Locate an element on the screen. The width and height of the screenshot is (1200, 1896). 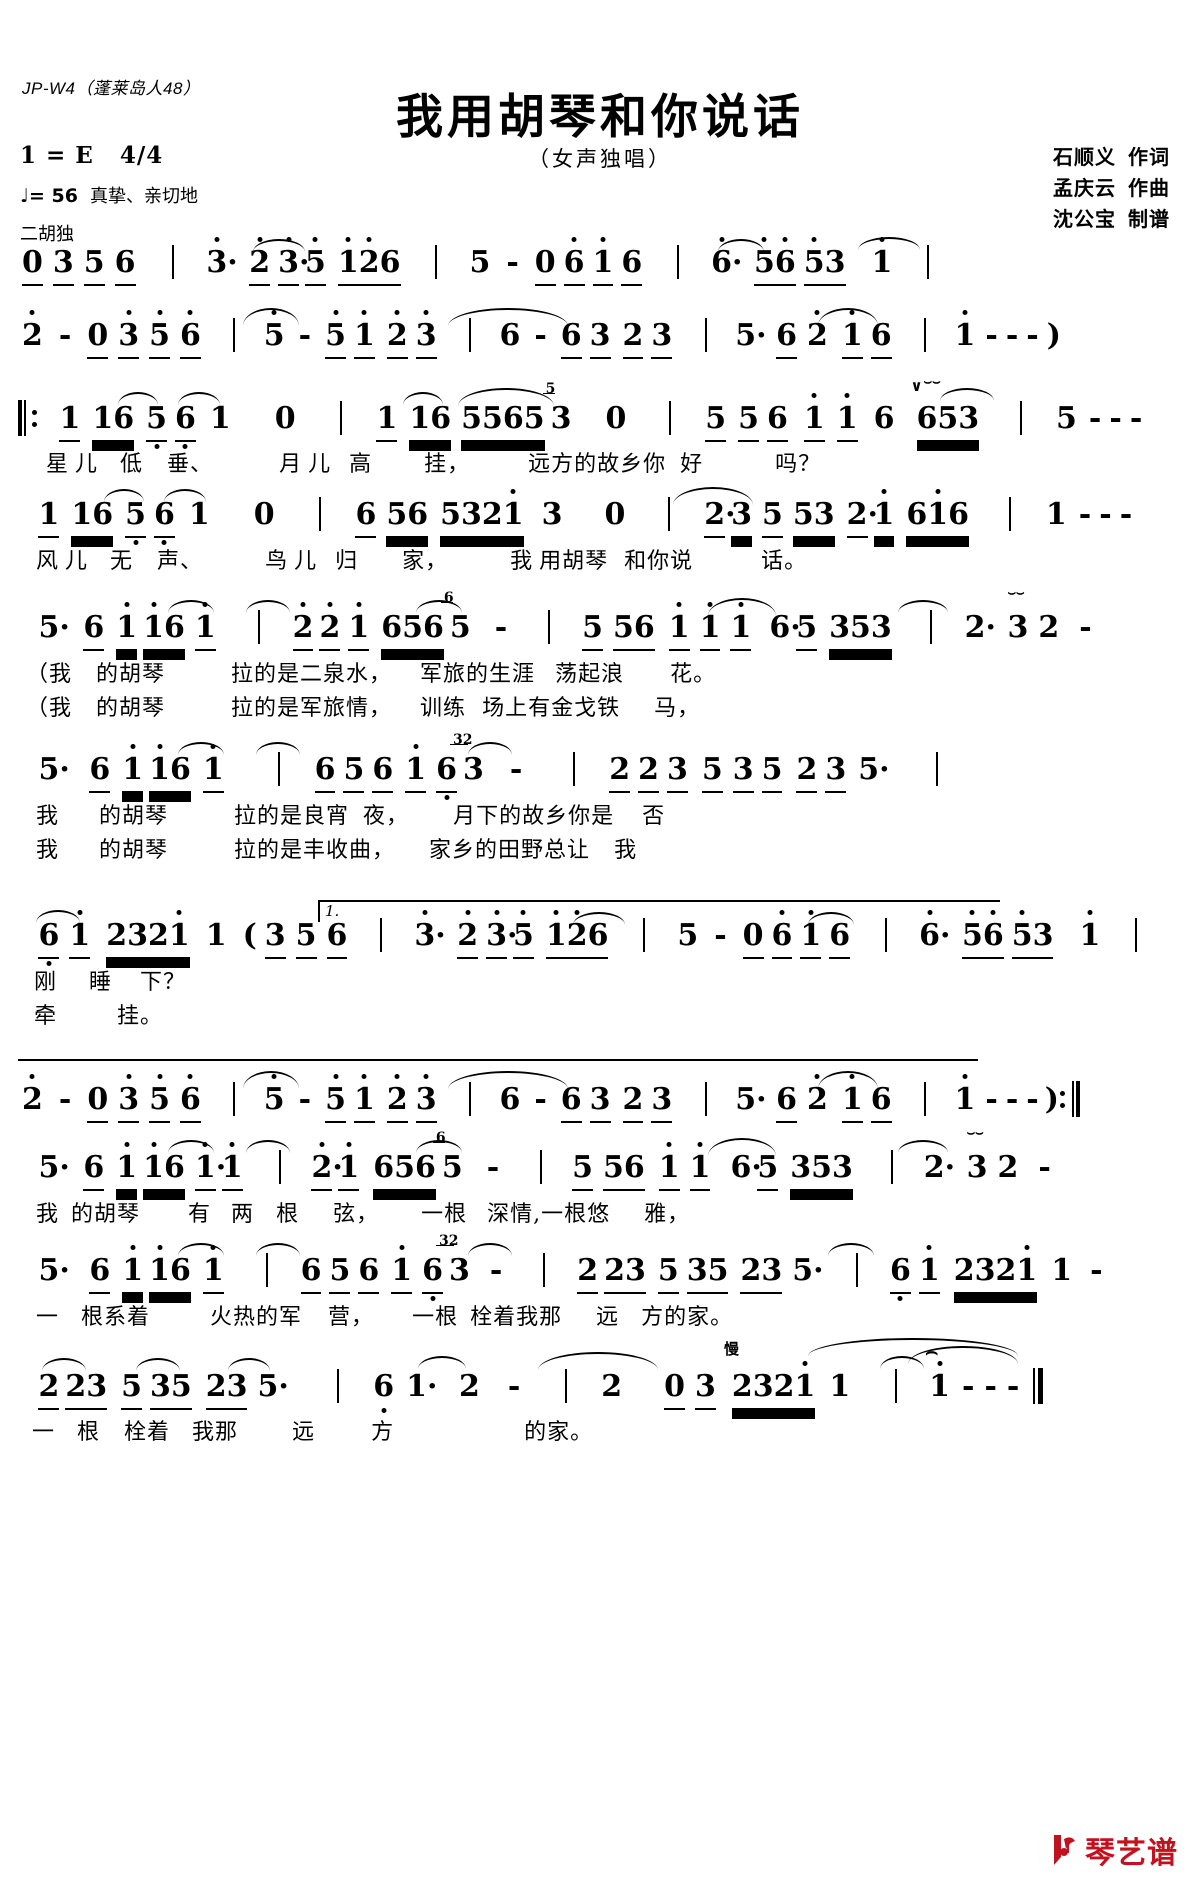
note-row: 1 16 5 6 1 0 1 16 5565 3 5 0 5 5 6 1 1 6 6 ∨ ⌣⌣ 53 5--- is located at coordinates (600, 410).